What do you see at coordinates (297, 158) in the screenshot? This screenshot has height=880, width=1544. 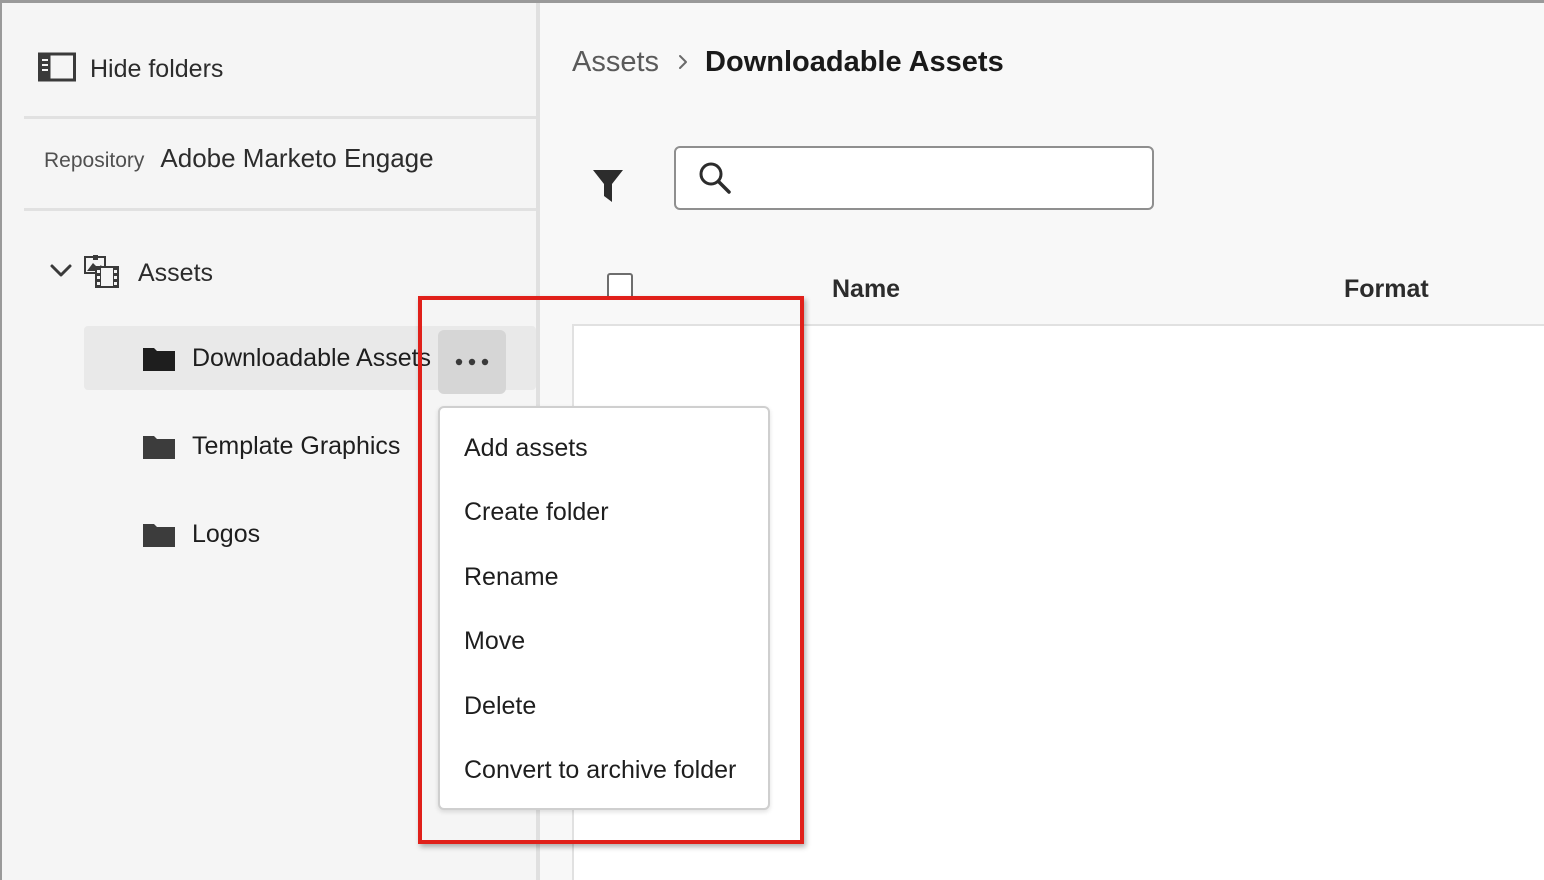 I see `repository-value: Adobe Marketo Engage` at bounding box center [297, 158].